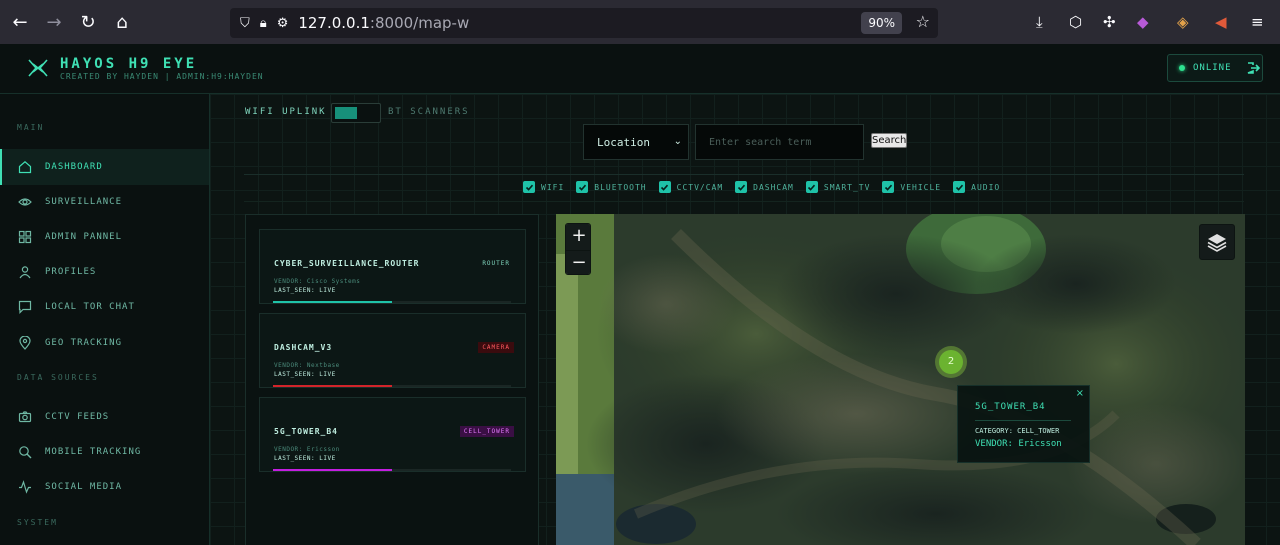  What do you see at coordinates (677, 141) in the screenshot?
I see `chevron-down-icon: ⌄` at bounding box center [677, 141].